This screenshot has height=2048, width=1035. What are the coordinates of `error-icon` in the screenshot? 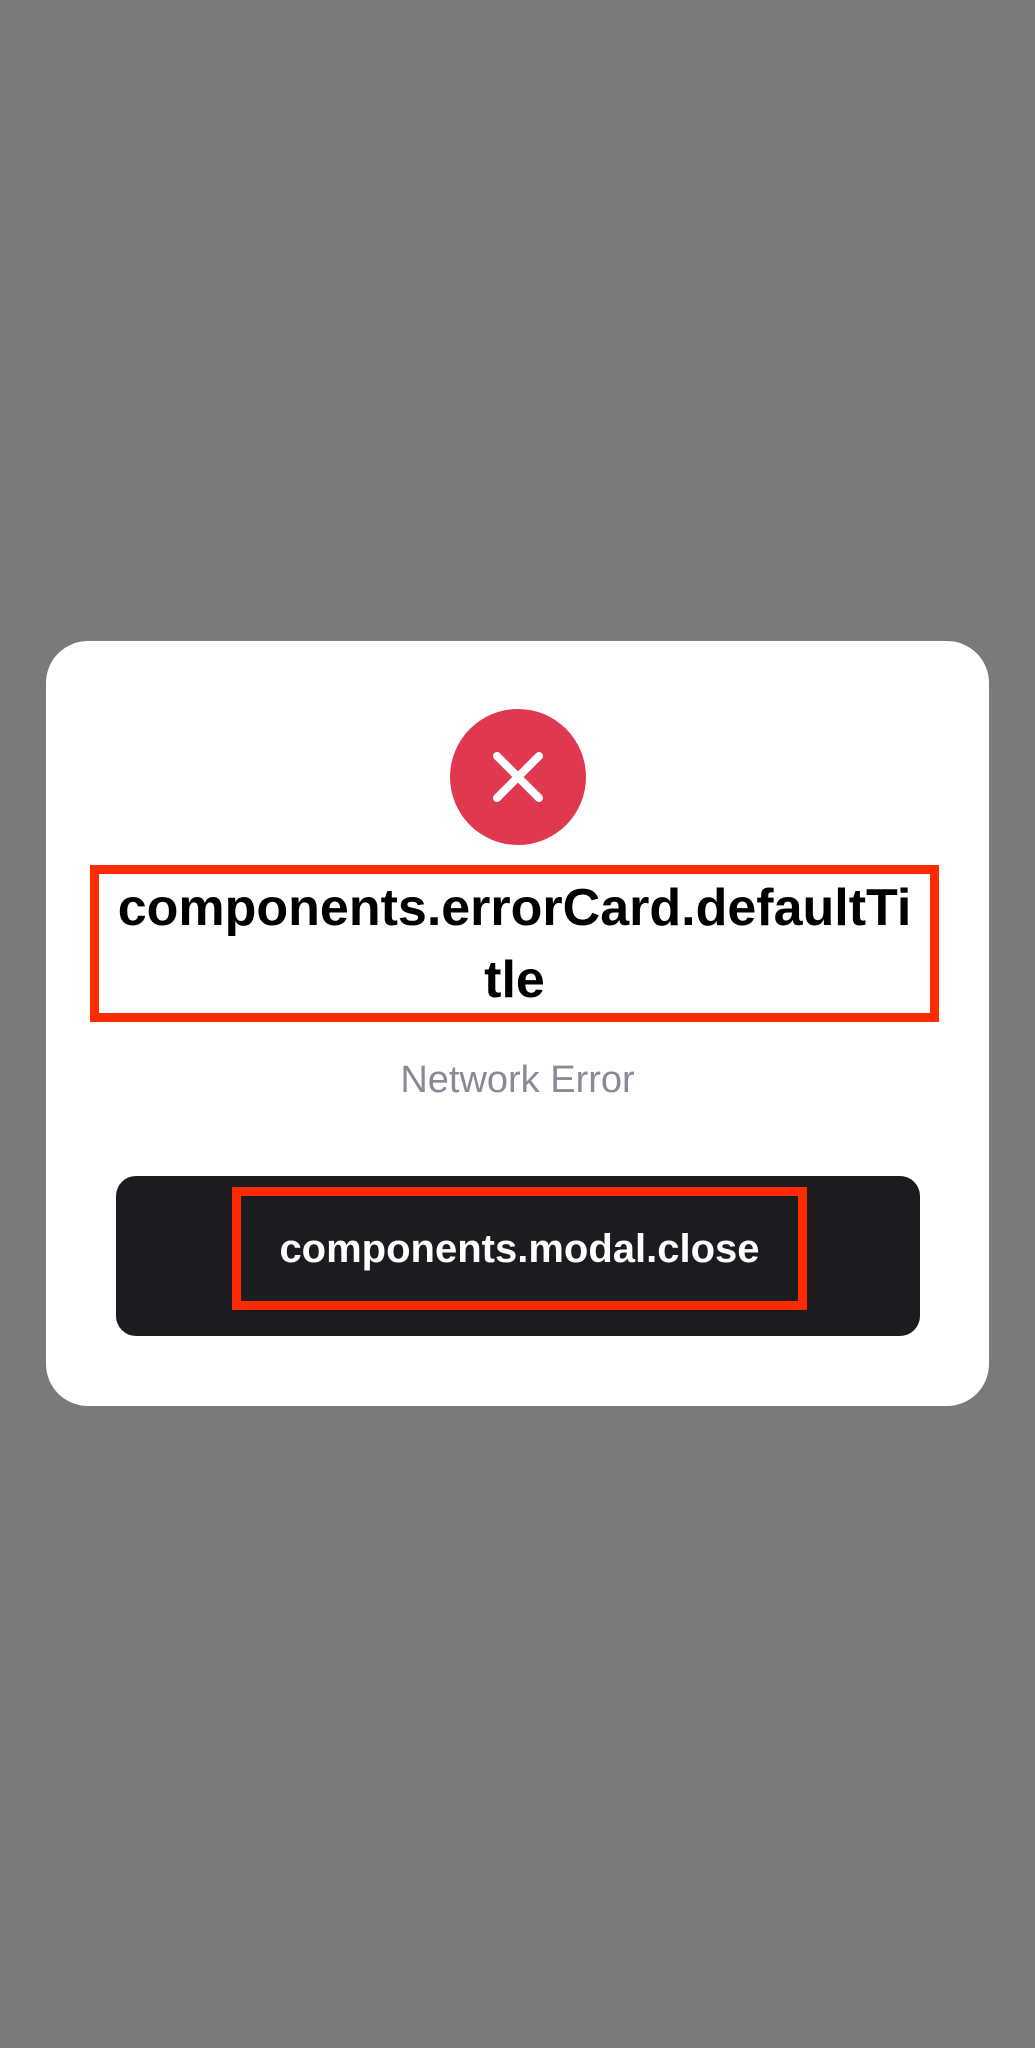 It's located at (518, 777).